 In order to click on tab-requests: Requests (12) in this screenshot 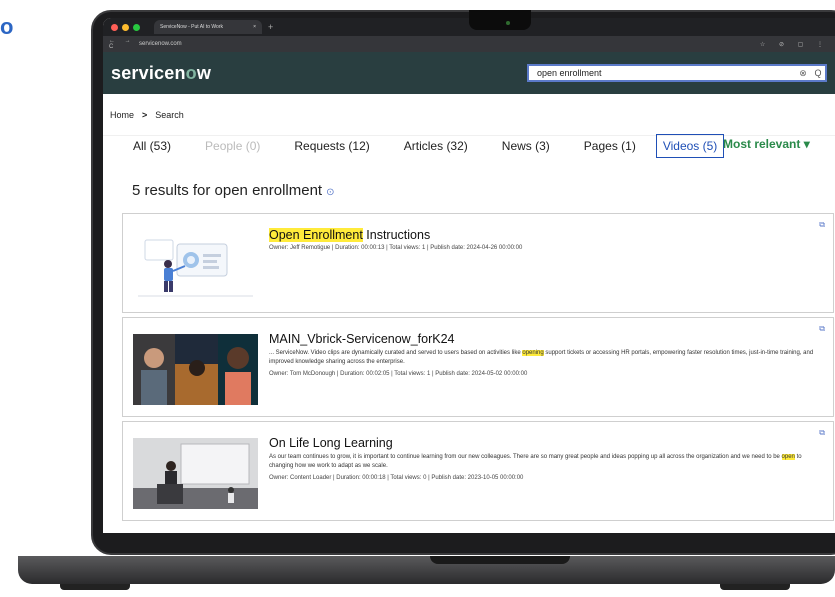, I will do `click(331, 146)`.